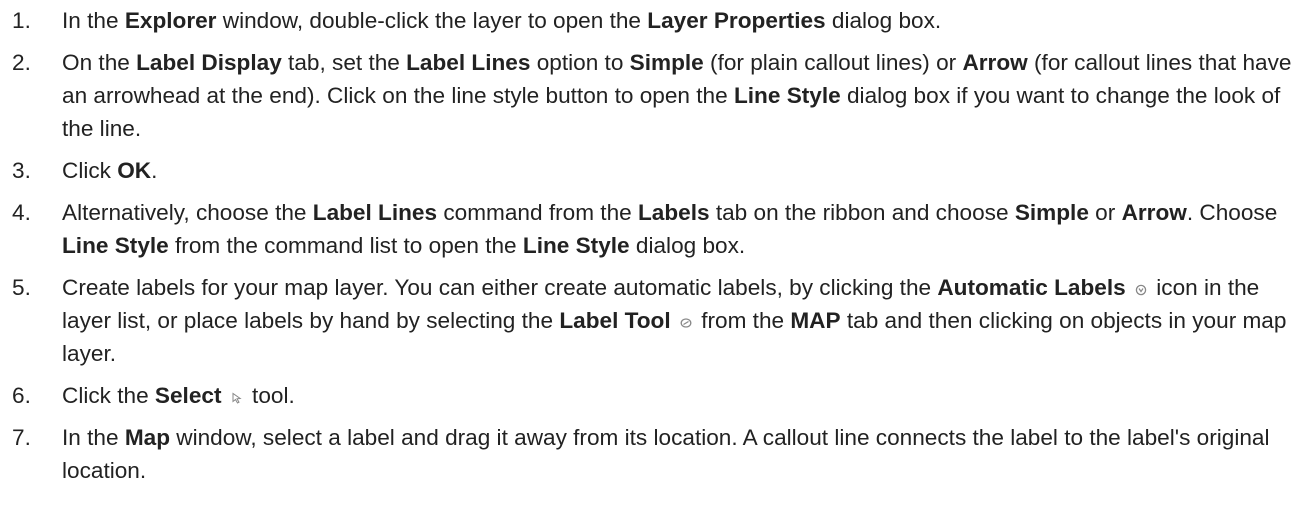 The width and height of the screenshot is (1299, 525). Describe the element at coordinates (742, 320) in the screenshot. I see `step-text-run: from the` at that location.